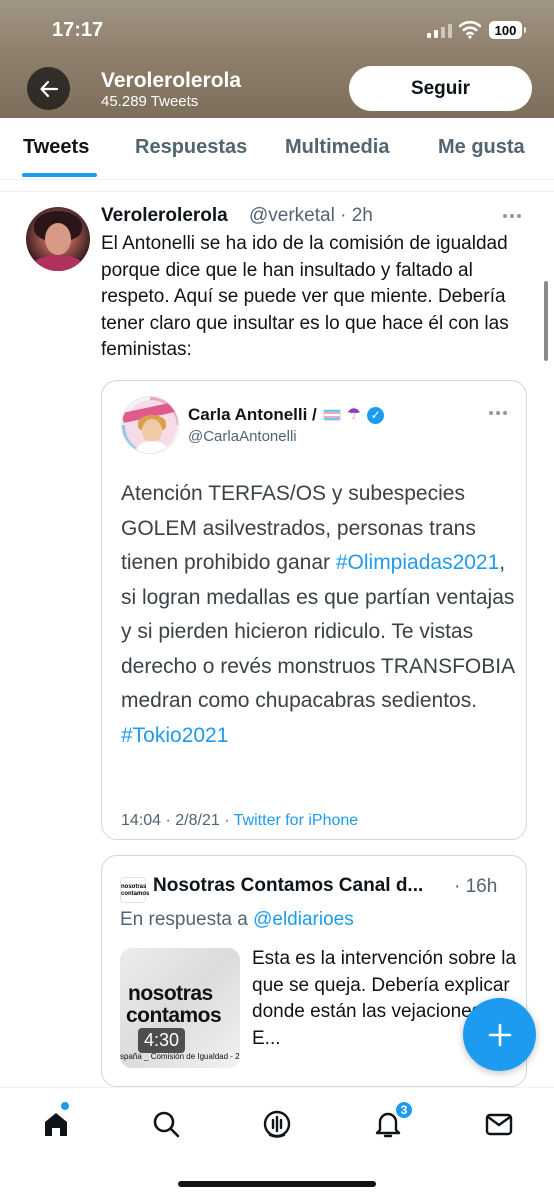 The image size is (554, 1199). Describe the element at coordinates (277, 149) in the screenshot. I see `profile-tabs: Tweets Respuestas Multimedia Me gusta` at that location.